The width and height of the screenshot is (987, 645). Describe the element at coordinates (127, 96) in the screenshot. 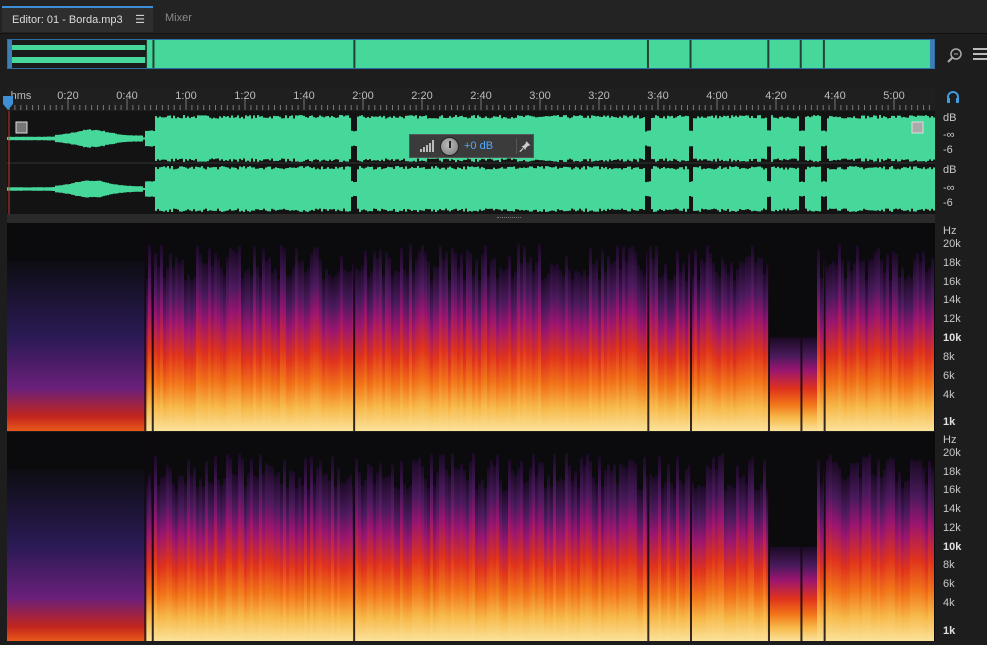

I see `ruler-tick-label: 0:40` at that location.